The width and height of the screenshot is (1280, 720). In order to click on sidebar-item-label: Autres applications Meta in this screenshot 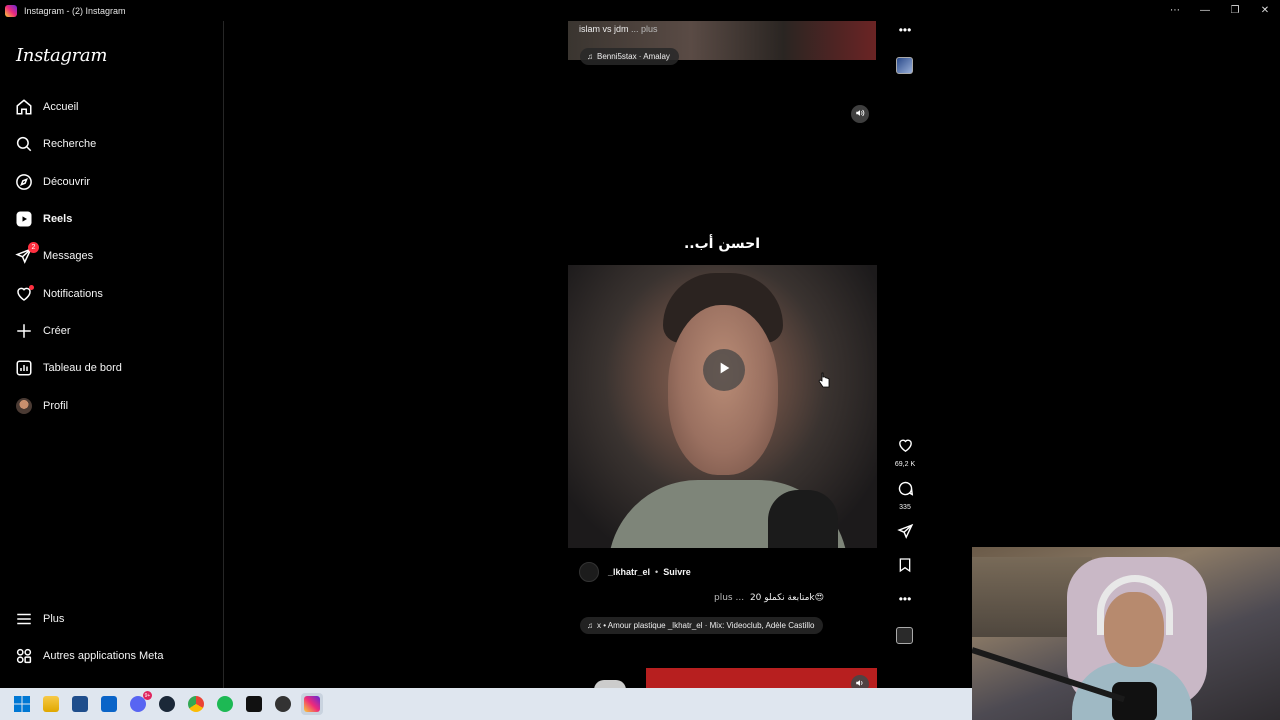, I will do `click(103, 656)`.